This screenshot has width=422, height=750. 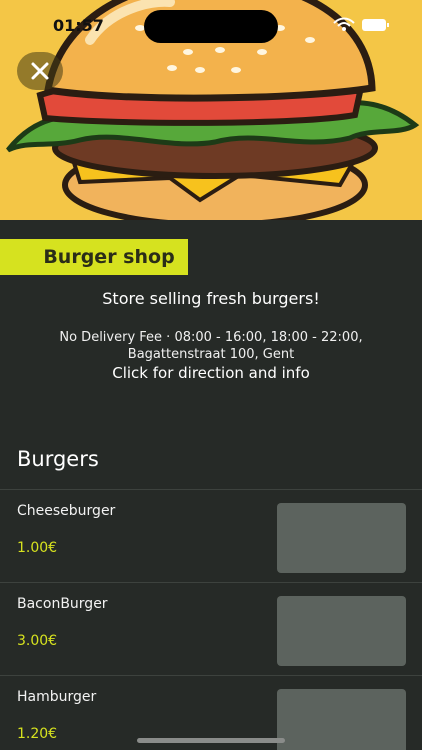 What do you see at coordinates (78, 25) in the screenshot?
I see `status-time: 01:57` at bounding box center [78, 25].